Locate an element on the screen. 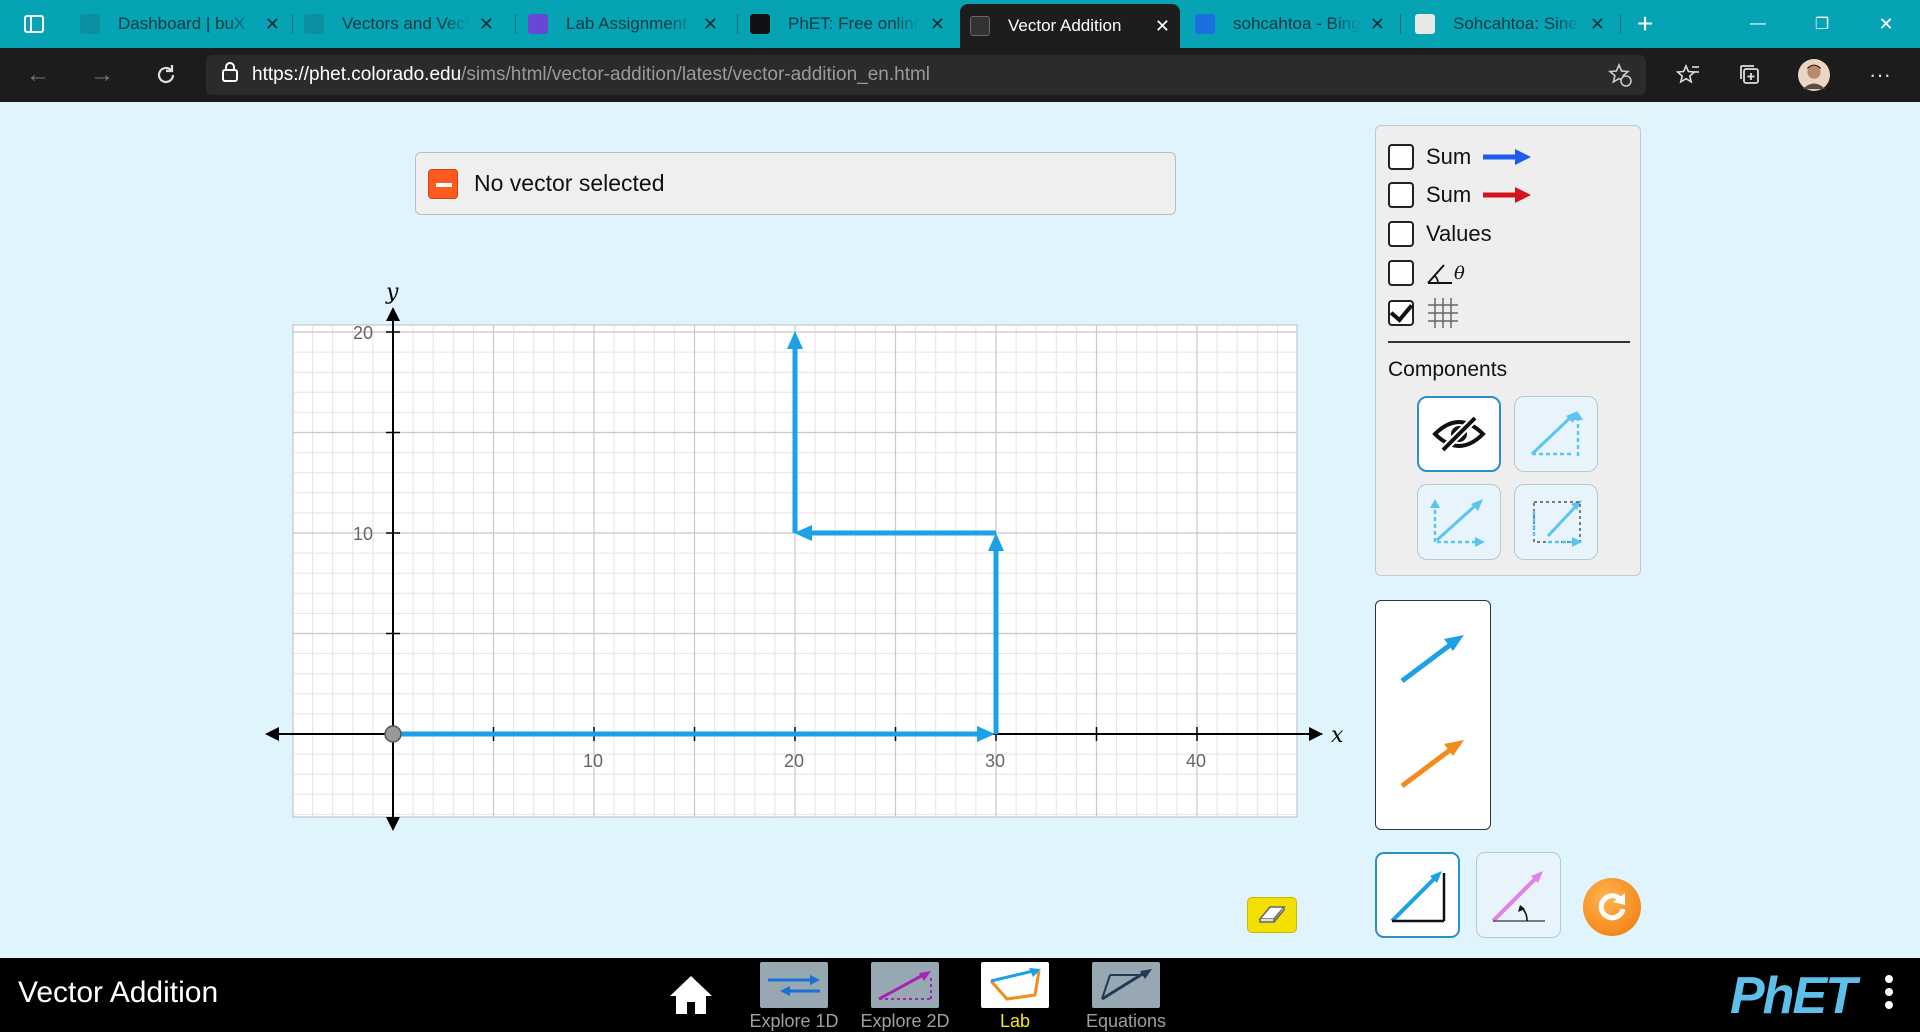 The width and height of the screenshot is (1920, 1032). components-invisible-button is located at coordinates (1459, 434).